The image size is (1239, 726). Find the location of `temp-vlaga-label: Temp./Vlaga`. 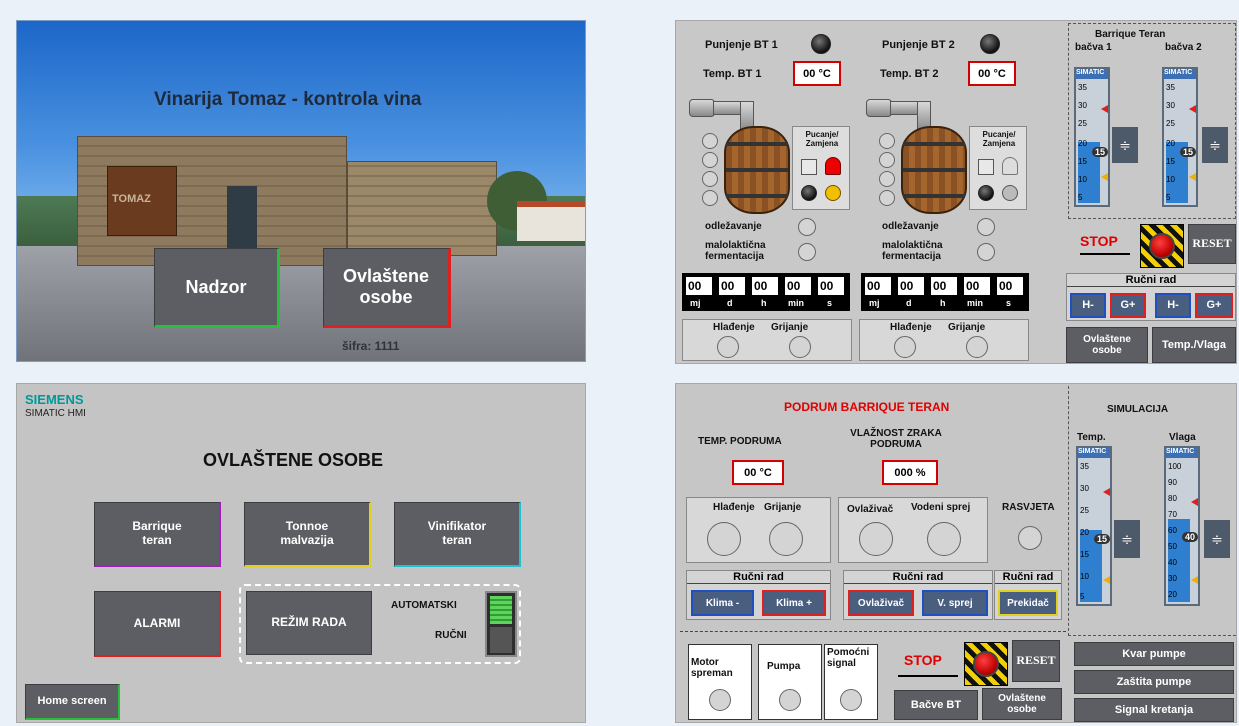

temp-vlaga-label: Temp./Vlaga is located at coordinates (1194, 344).